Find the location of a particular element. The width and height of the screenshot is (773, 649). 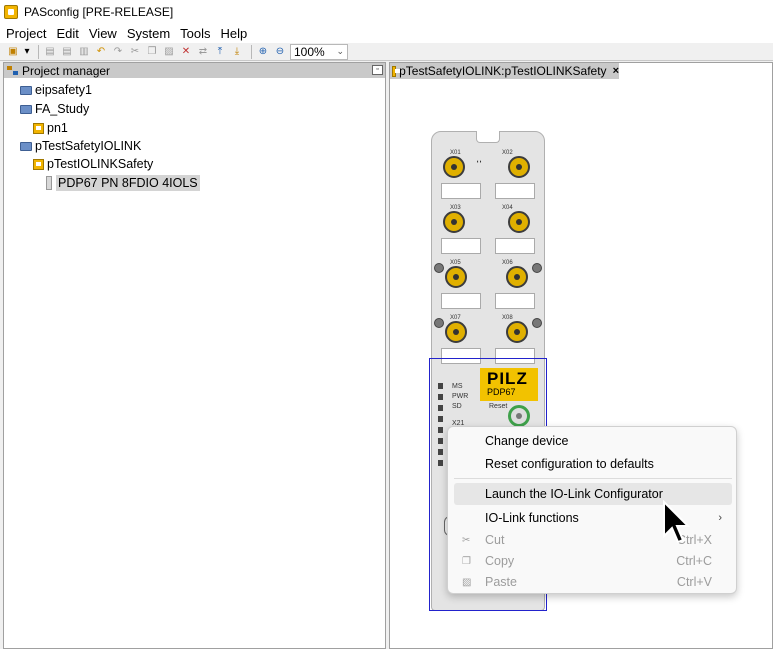

device-icon is located at coordinates (49, 183).